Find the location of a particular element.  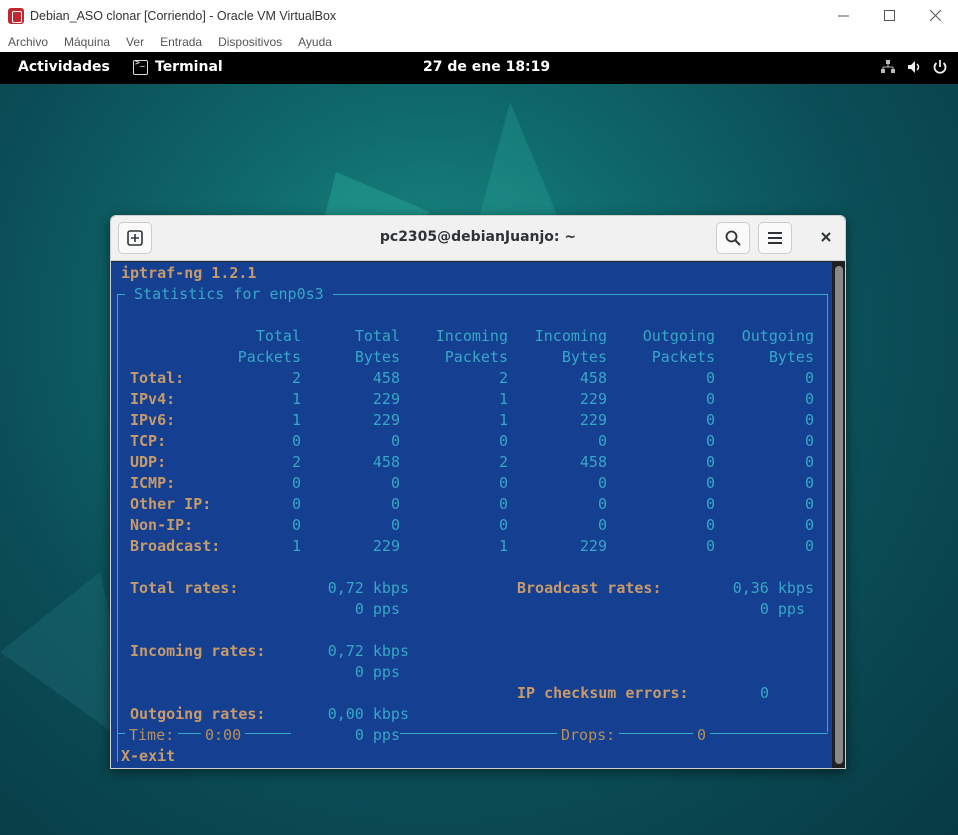

broadcast-rates-kbps: 0,36 kbps is located at coordinates (773, 588).